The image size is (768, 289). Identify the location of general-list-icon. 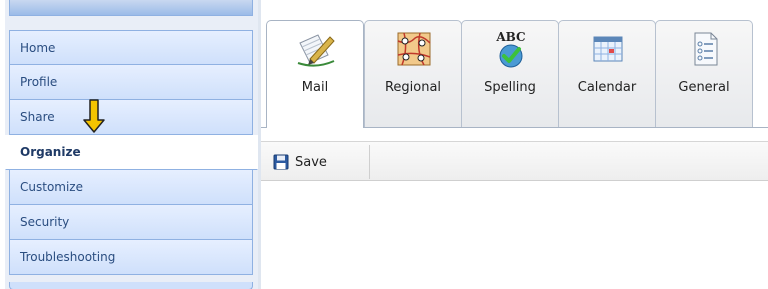
(706, 49).